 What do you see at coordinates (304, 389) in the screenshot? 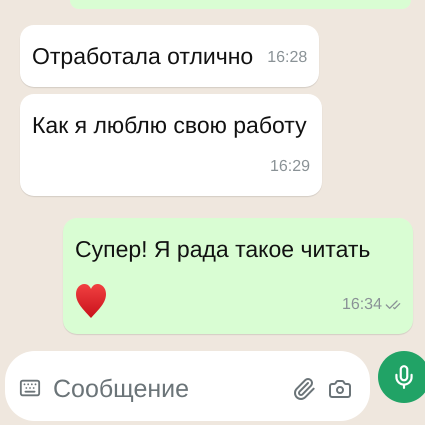
I see `paperclip-icon` at bounding box center [304, 389].